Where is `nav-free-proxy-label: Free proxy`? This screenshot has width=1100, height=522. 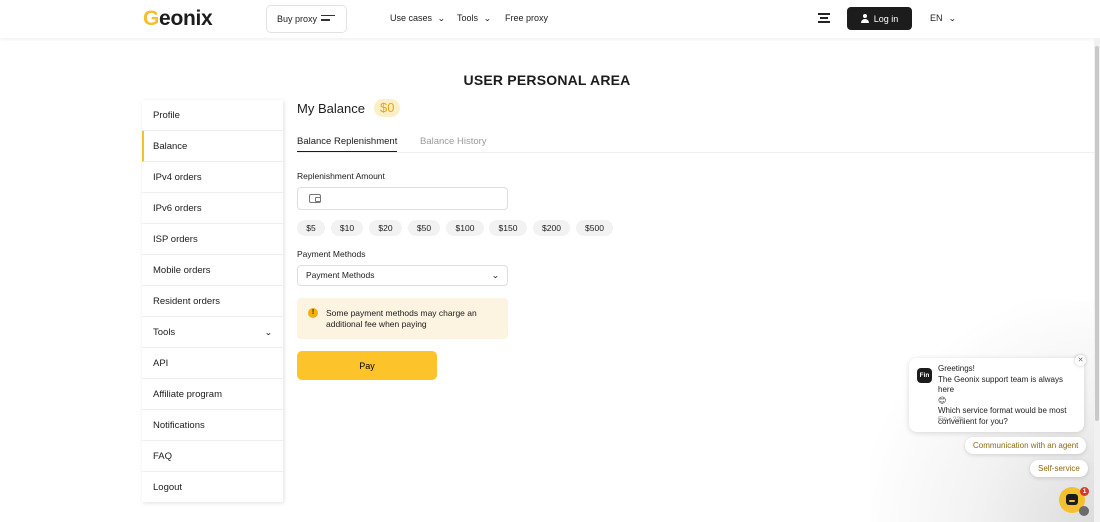
nav-free-proxy-label: Free proxy is located at coordinates (527, 18).